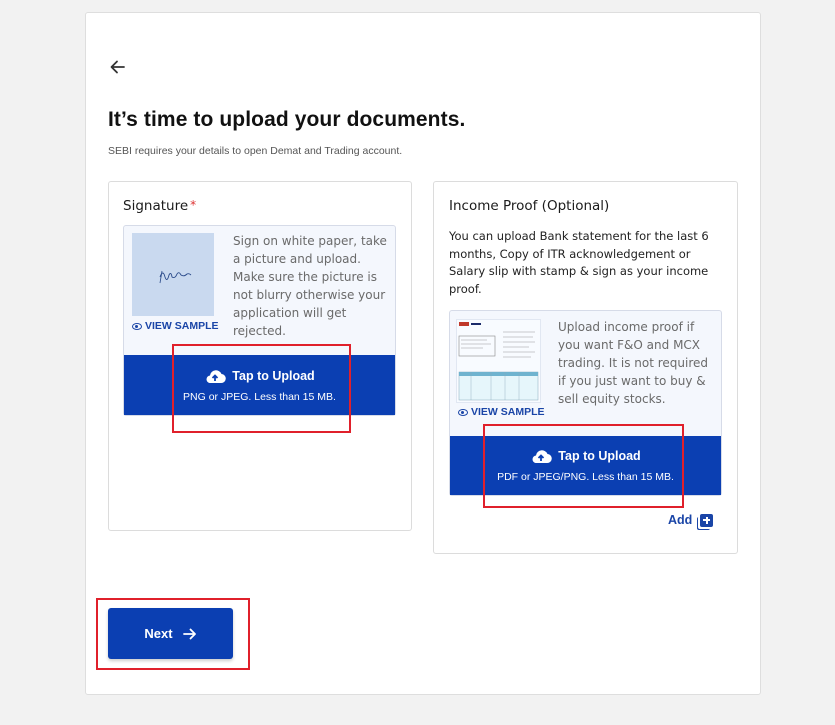  I want to click on income-sample-image, so click(498, 361).